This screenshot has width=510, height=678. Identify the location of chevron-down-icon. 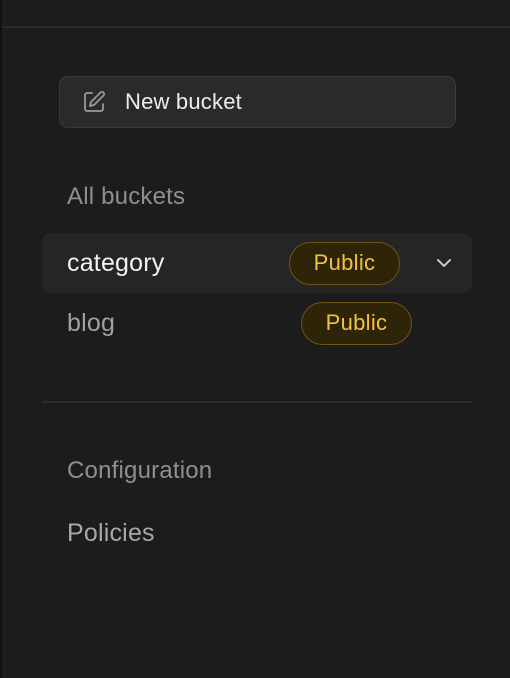
(444, 263).